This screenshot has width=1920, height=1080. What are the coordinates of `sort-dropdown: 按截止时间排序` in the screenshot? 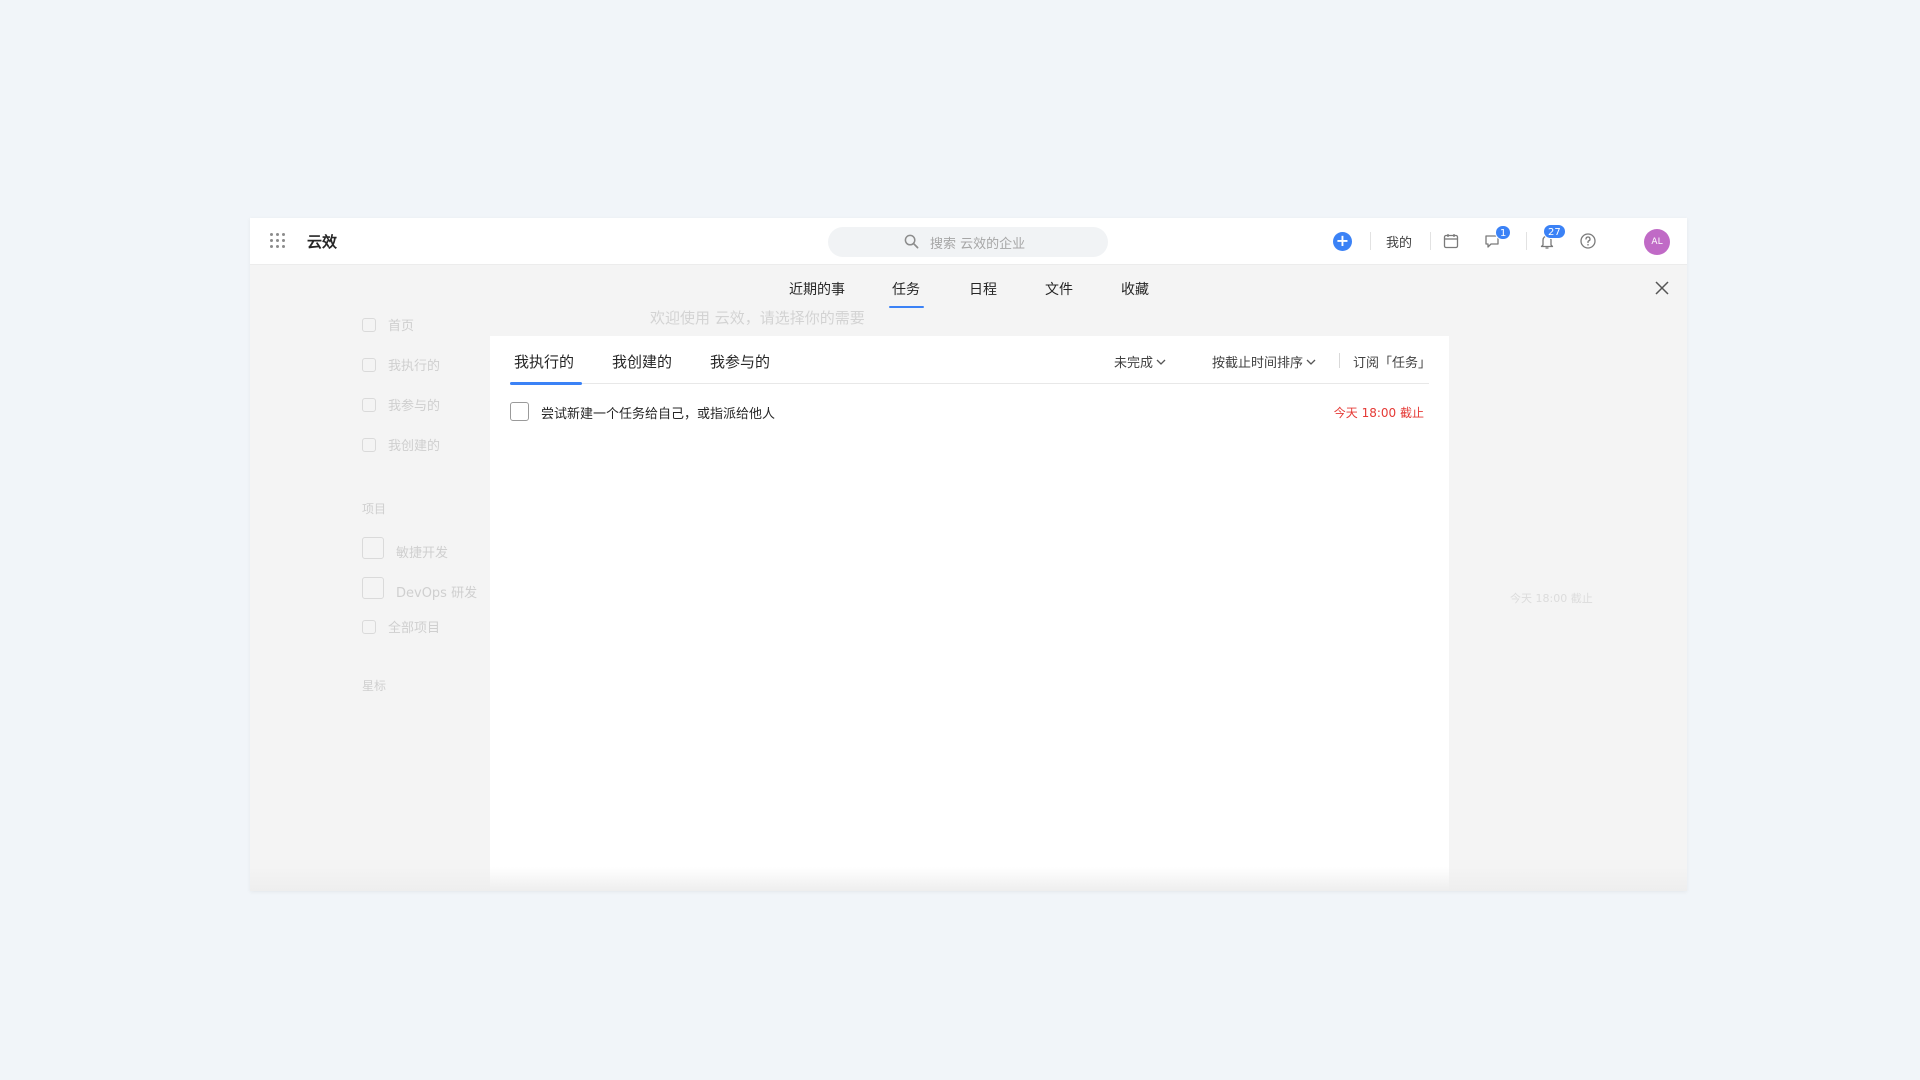 It's located at (1264, 361).